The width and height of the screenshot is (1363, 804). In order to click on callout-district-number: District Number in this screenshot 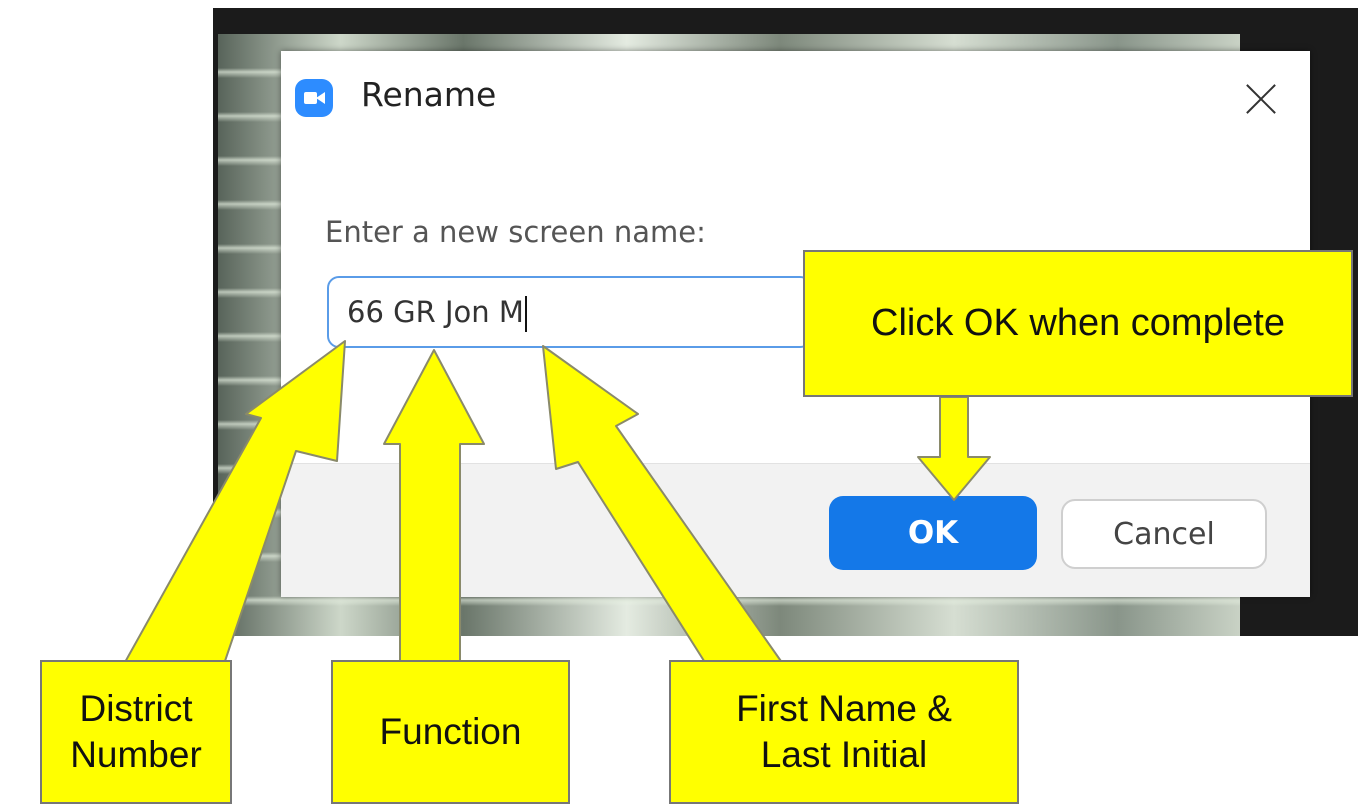, I will do `click(136, 732)`.